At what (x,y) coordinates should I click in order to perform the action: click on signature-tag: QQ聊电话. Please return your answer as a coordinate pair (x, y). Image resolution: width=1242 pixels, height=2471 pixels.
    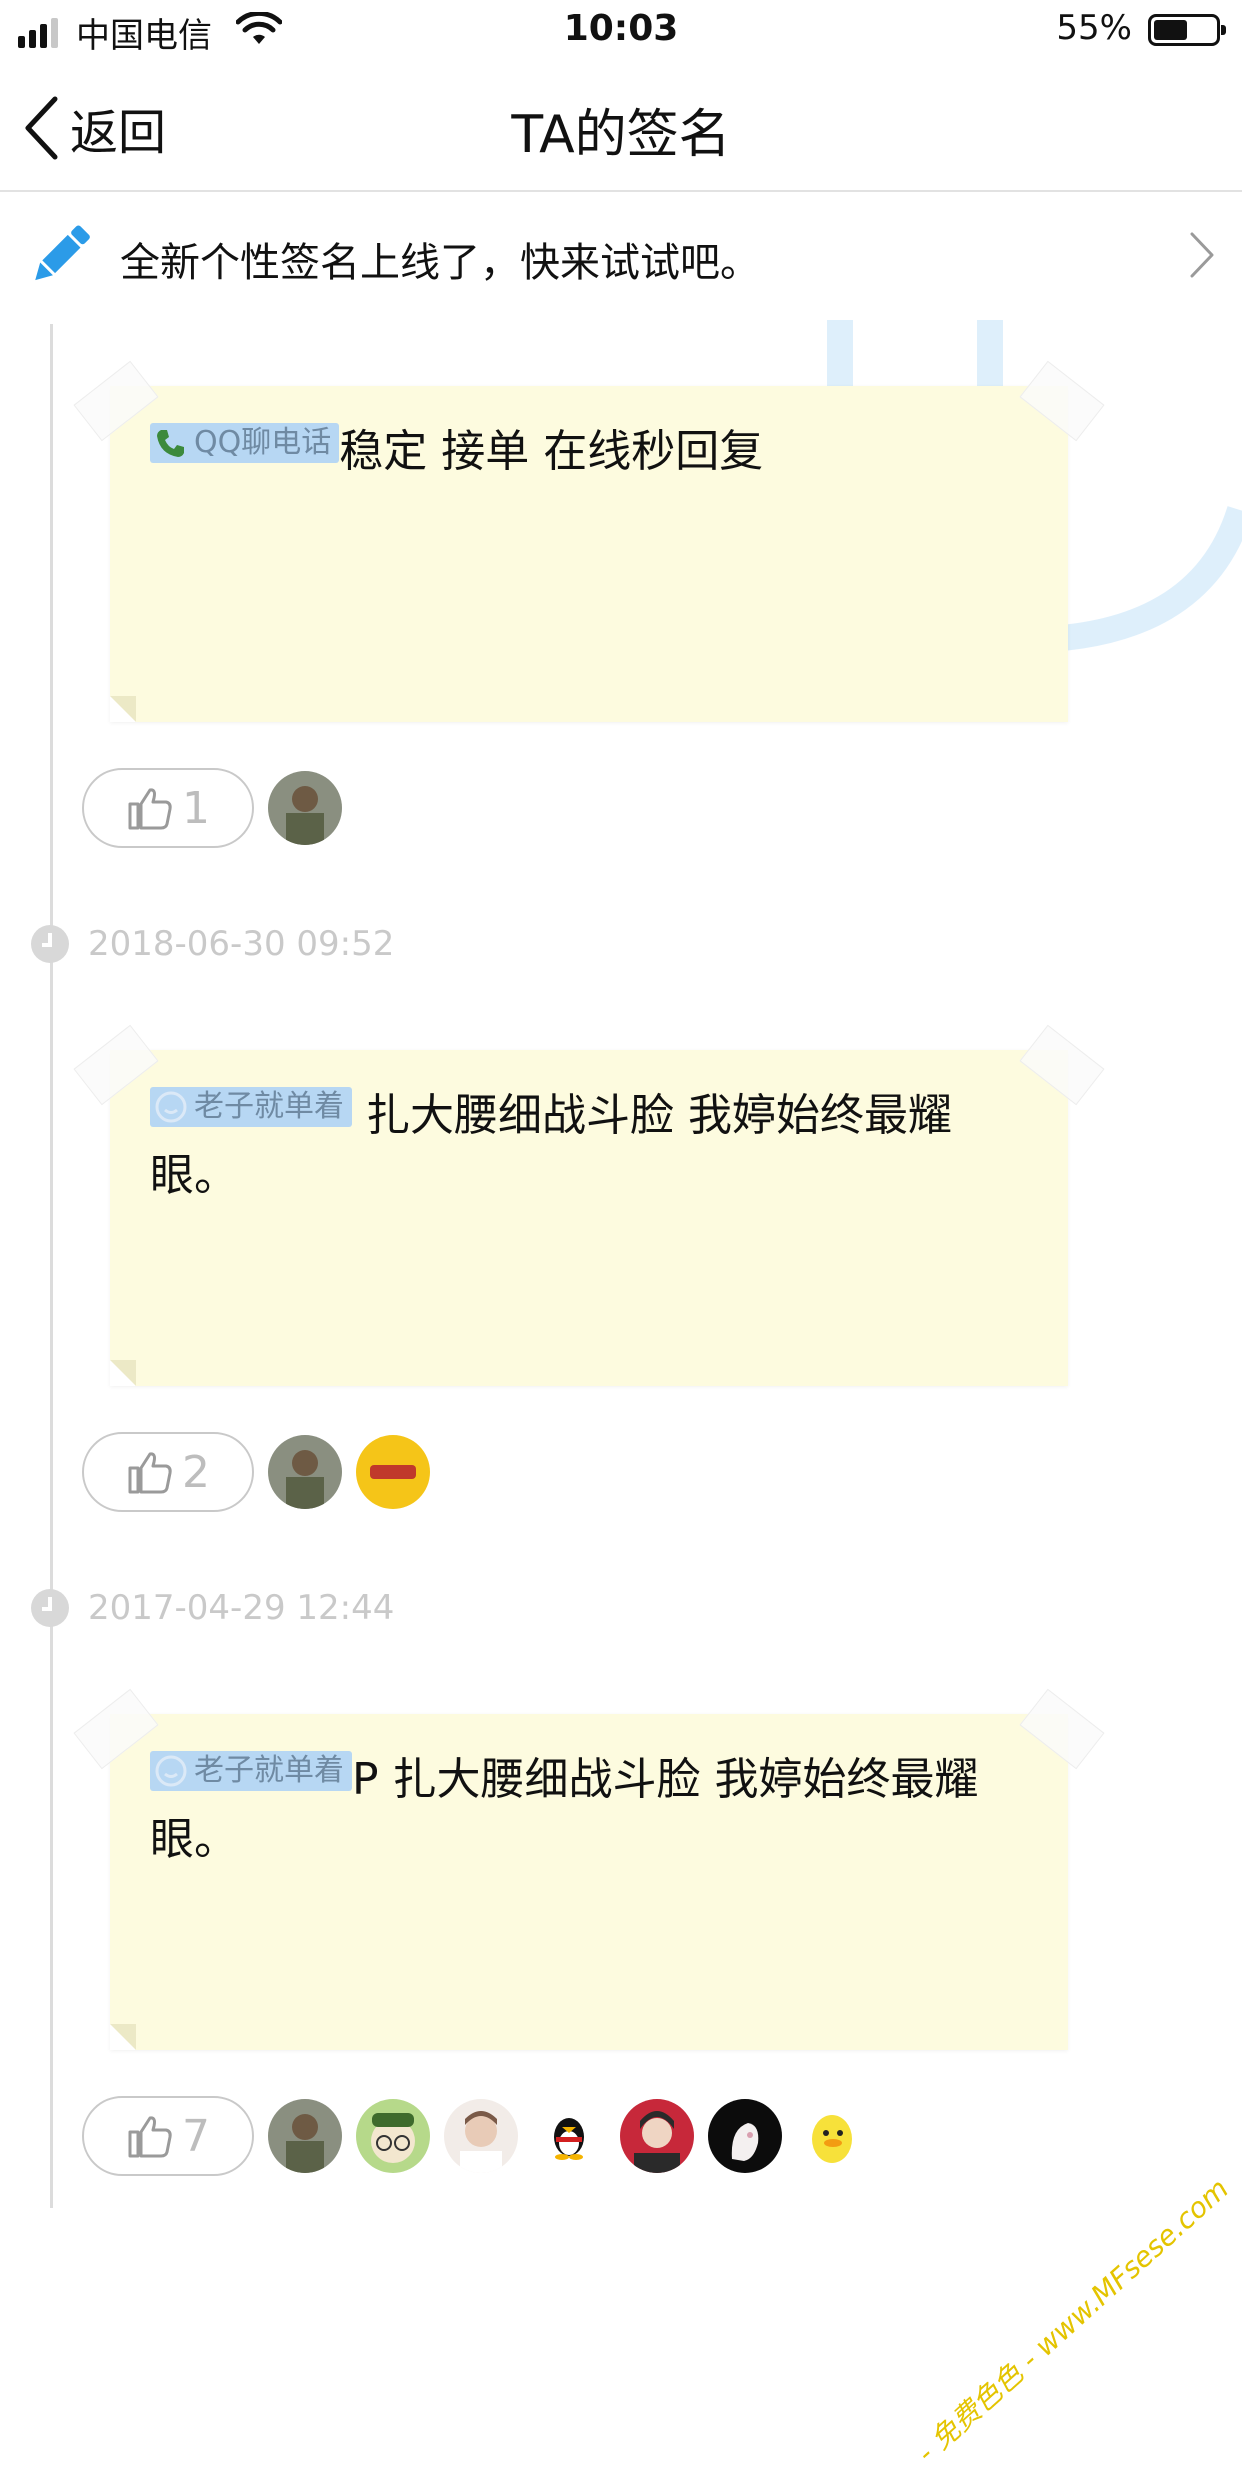
    Looking at the image, I should click on (245, 443).